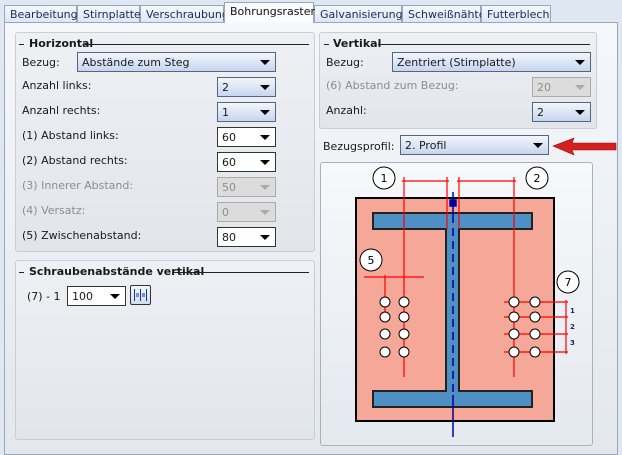 Image resolution: width=622 pixels, height=455 pixels. I want to click on callout-2: 2, so click(537, 178).